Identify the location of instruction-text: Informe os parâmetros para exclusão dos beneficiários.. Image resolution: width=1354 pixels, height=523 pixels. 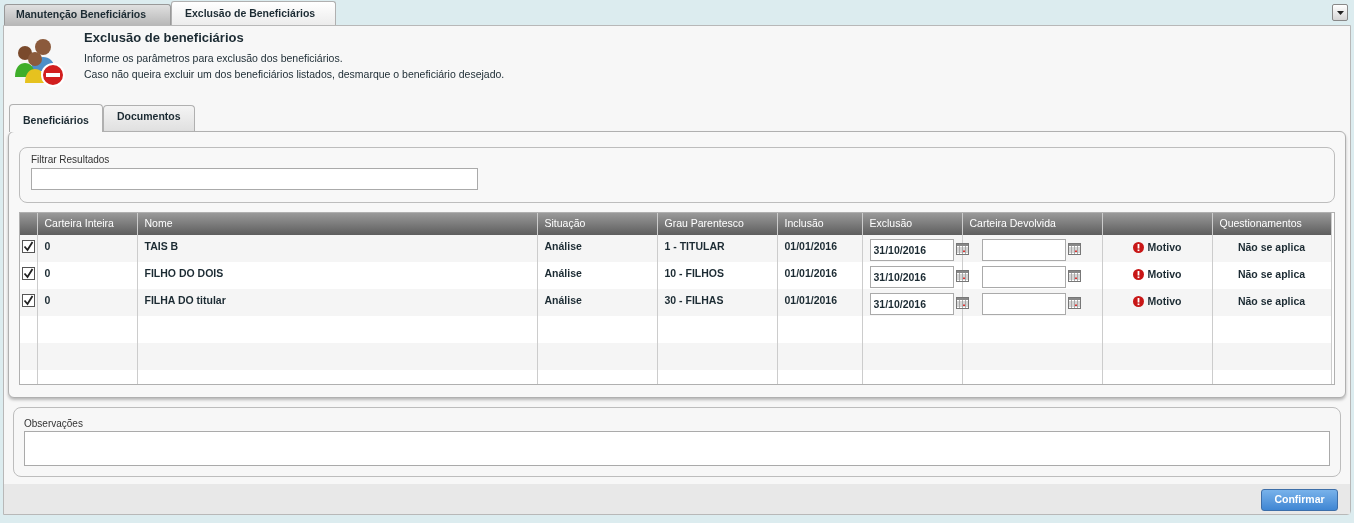
(214, 58).